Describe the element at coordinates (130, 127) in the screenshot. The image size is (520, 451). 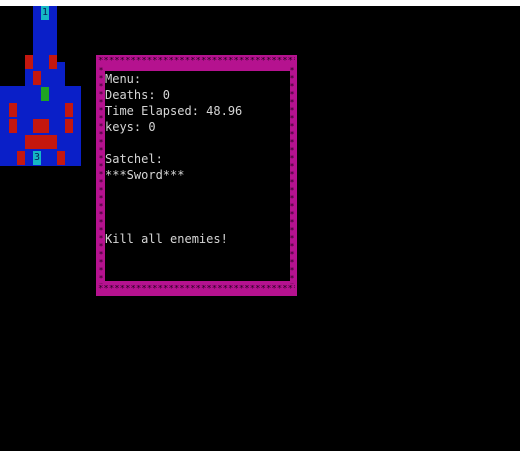
I see `keys-counter: keys: 0` at that location.